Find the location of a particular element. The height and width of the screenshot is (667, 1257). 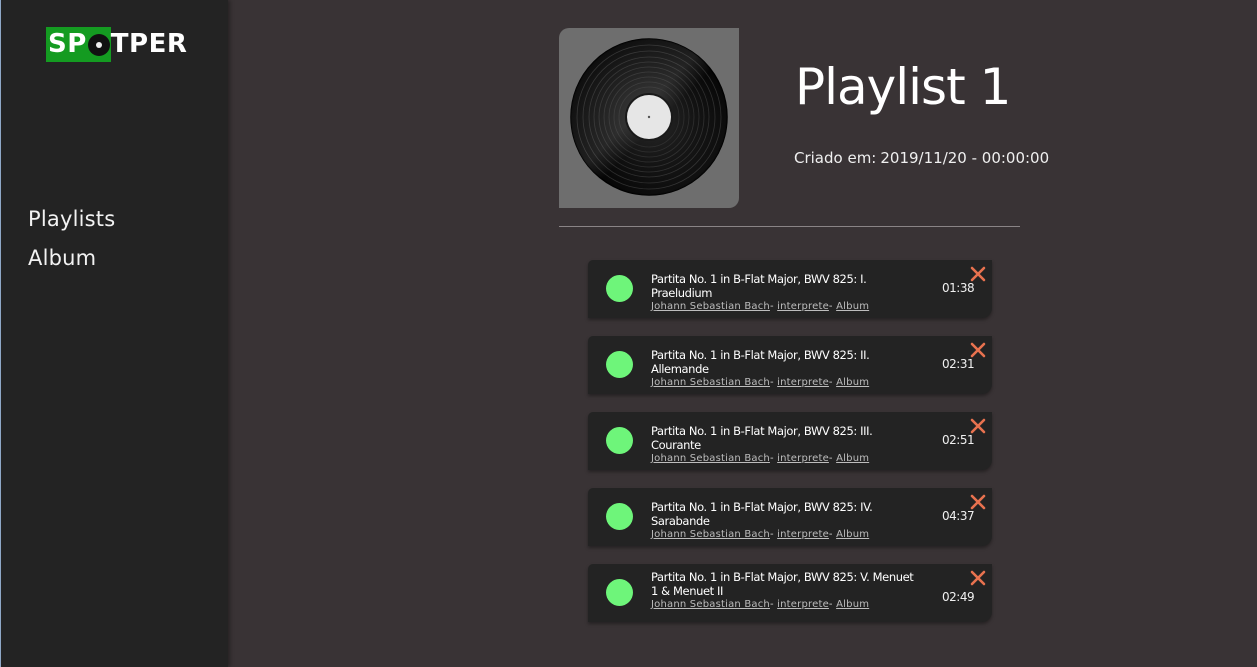

sidebar-item-playlists: Playlists is located at coordinates (71, 219).